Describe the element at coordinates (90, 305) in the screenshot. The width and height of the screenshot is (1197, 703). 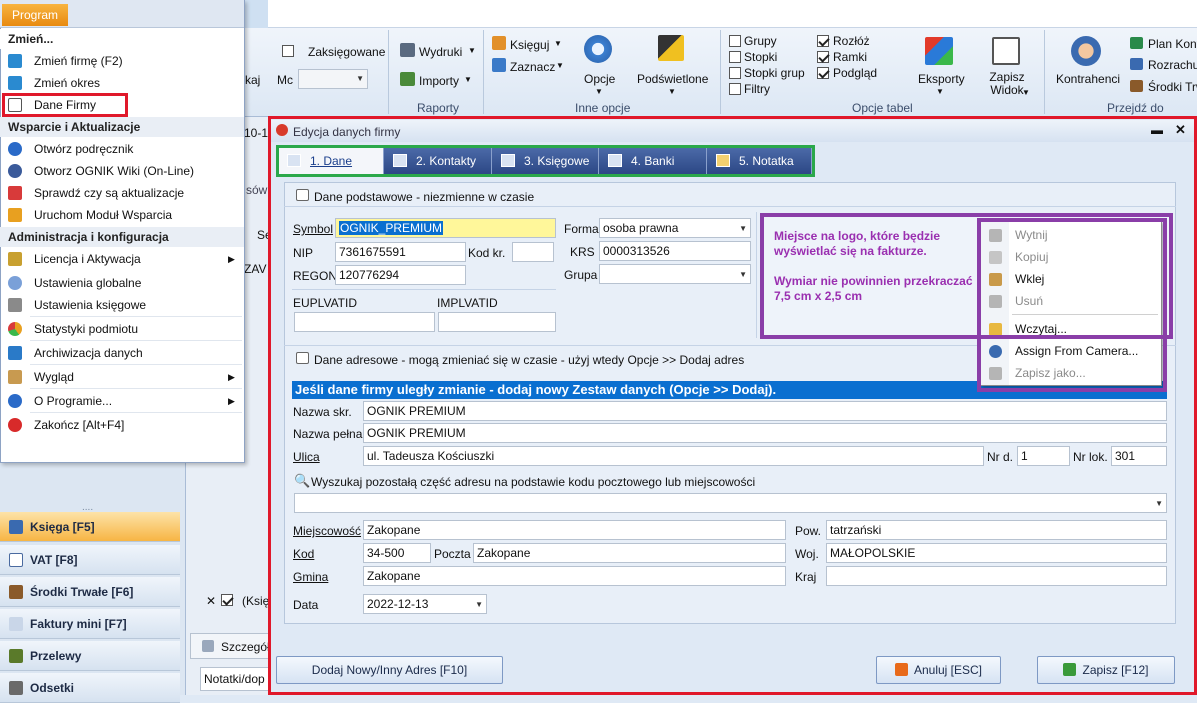
I see `menu-item-label: Ustawienia księgowe` at that location.